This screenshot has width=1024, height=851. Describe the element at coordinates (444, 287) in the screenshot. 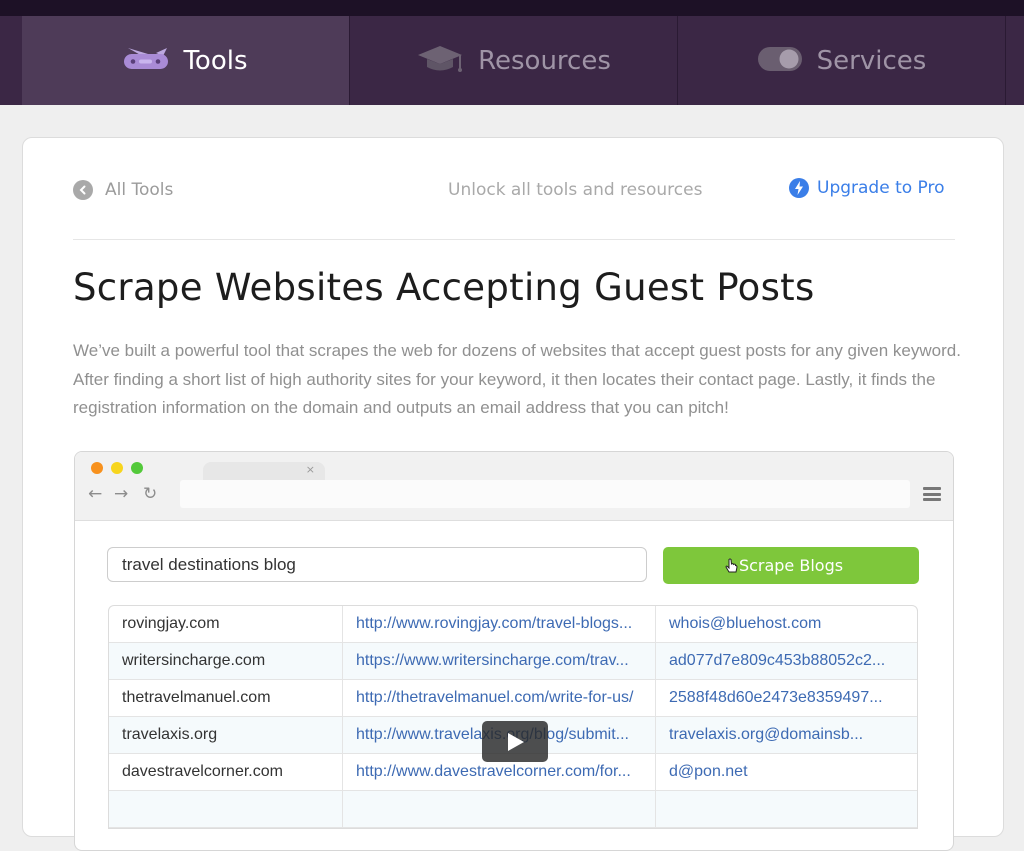

I see `page-title: Scrape Websites Accepting Guest Posts` at that location.